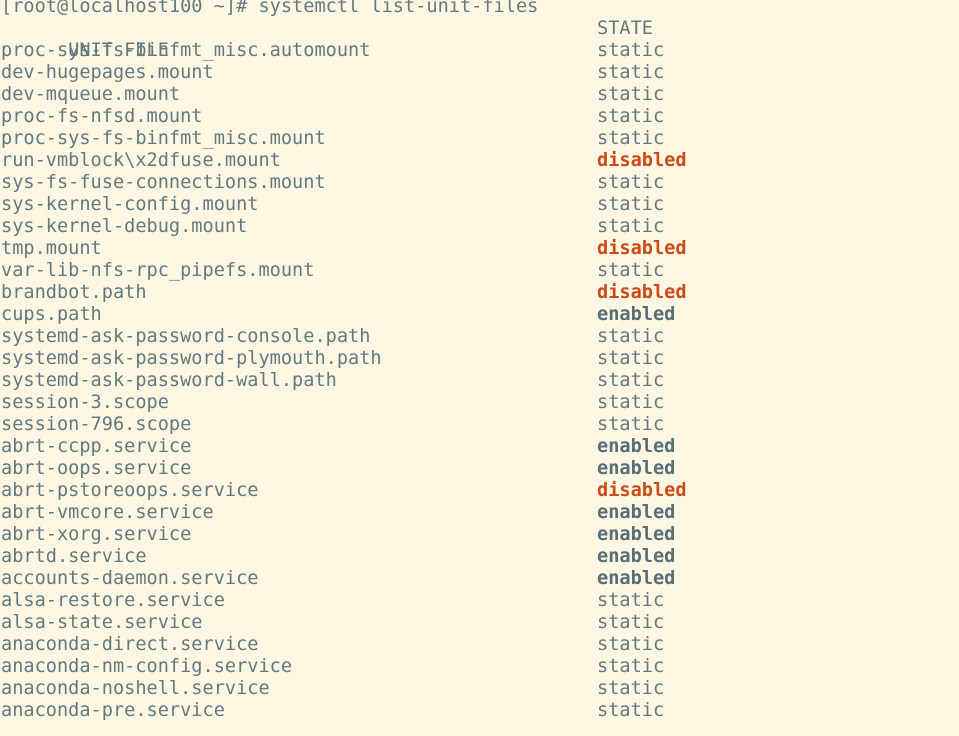  Describe the element at coordinates (479, 403) in the screenshot. I see `table-row: session-3.scope static` at that location.